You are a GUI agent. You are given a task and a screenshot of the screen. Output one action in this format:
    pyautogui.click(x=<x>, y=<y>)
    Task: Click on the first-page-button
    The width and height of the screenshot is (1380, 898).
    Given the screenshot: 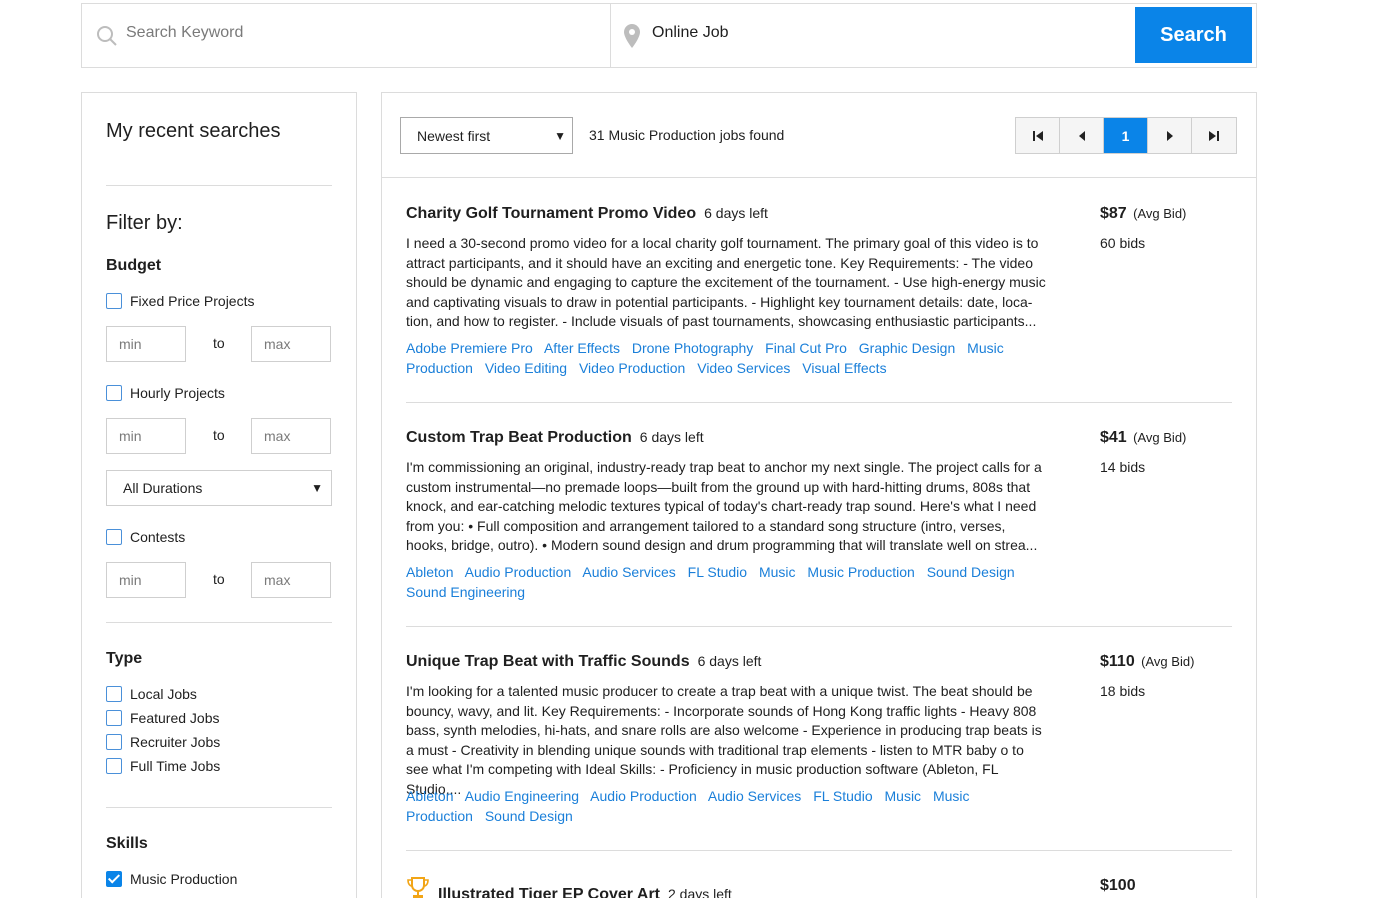 What is the action you would take?
    pyautogui.click(x=1038, y=135)
    